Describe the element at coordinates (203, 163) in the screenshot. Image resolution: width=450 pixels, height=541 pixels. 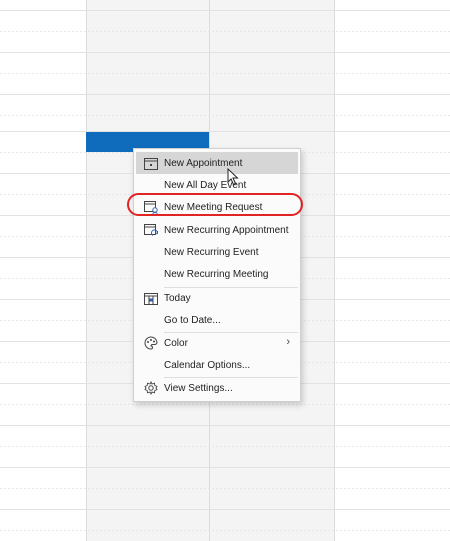
I see `menu-item-label: New Appointment` at that location.